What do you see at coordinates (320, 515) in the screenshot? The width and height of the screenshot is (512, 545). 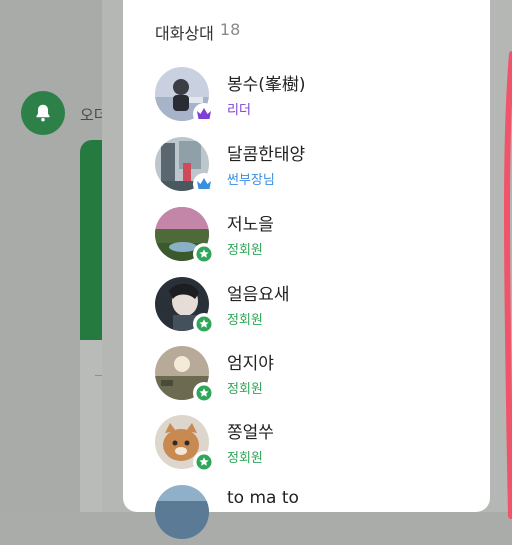 I see `member-item: to ma to` at bounding box center [320, 515].